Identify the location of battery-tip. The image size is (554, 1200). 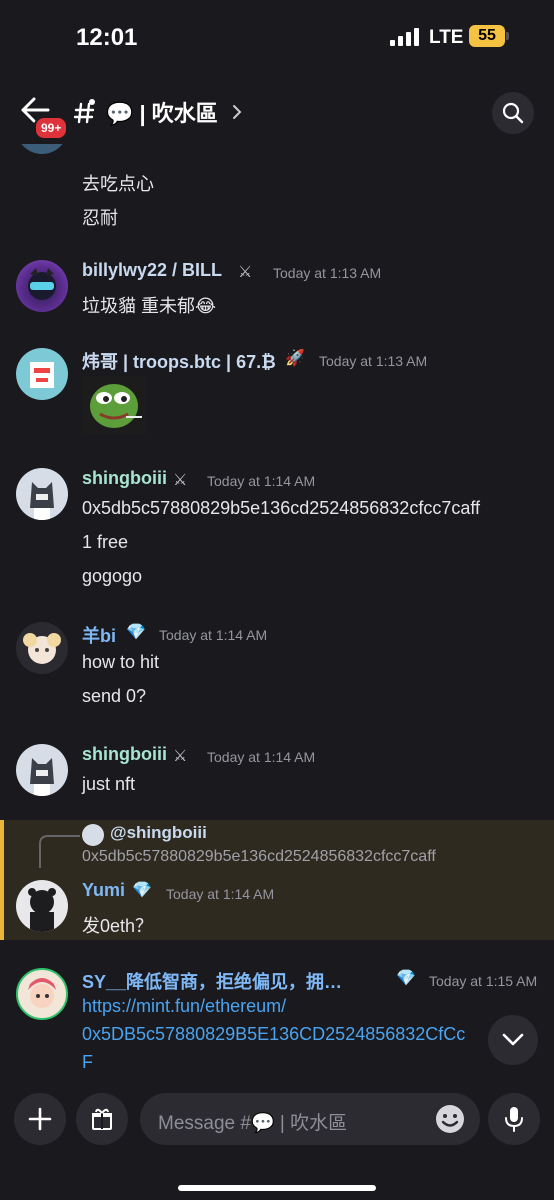
(507, 36).